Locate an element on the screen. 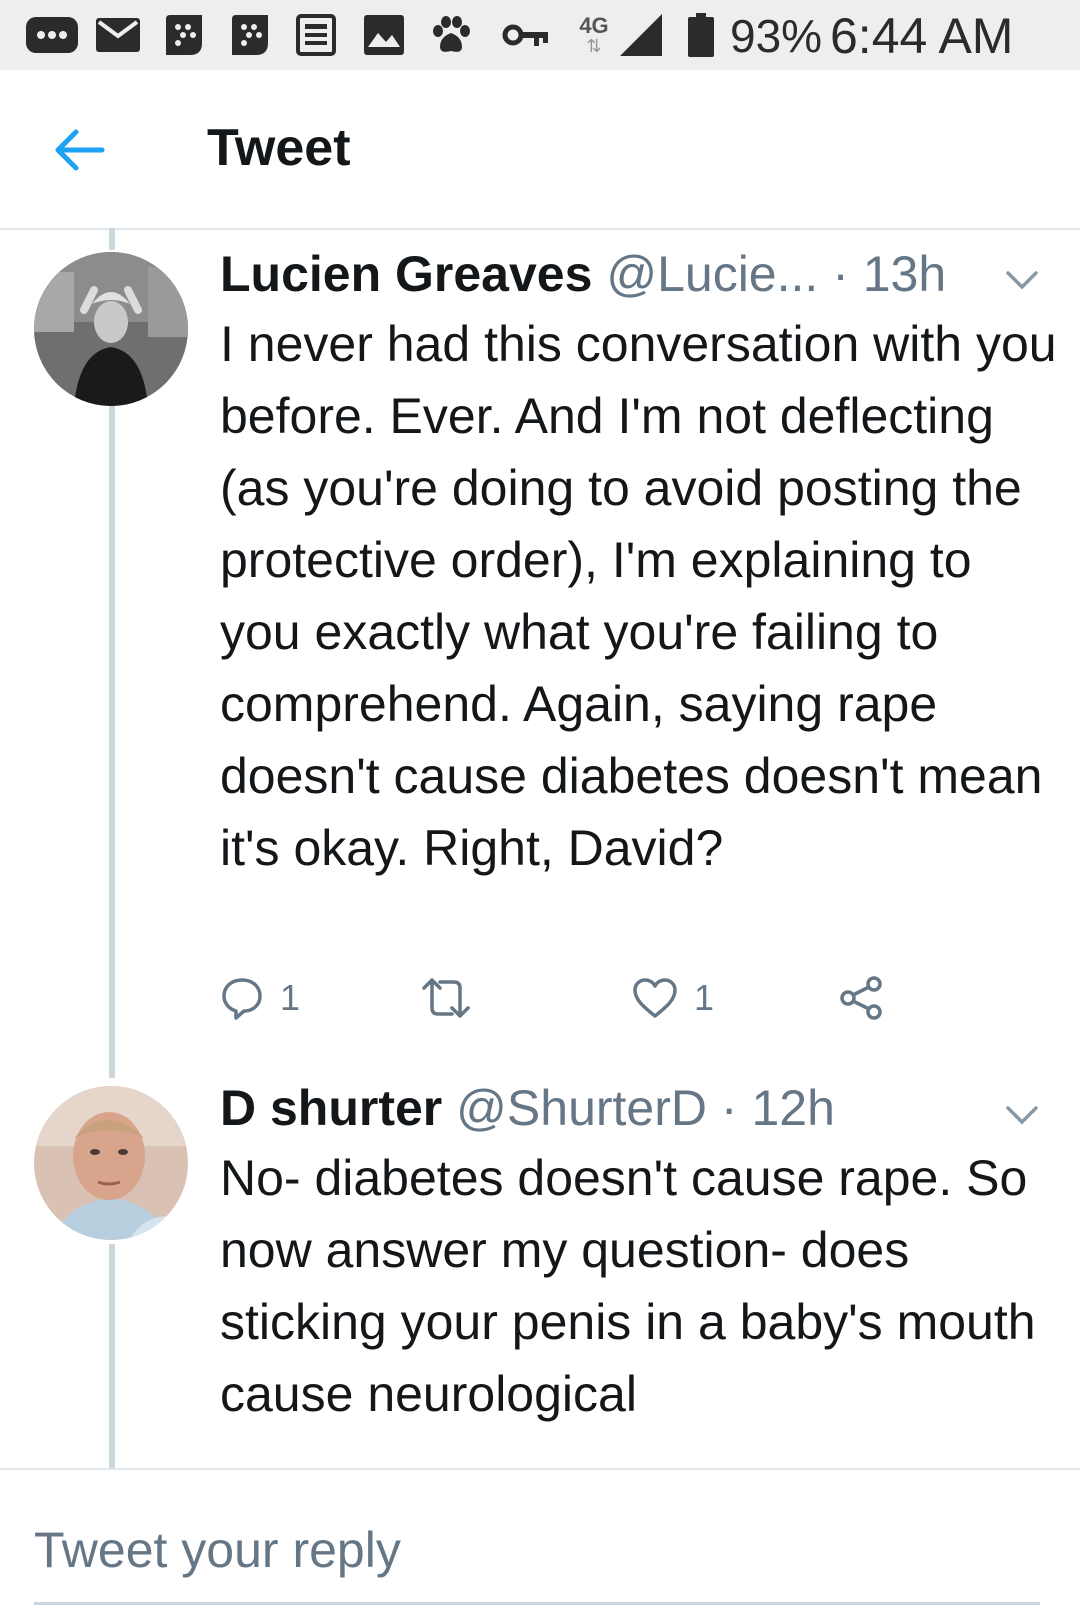 The width and height of the screenshot is (1080, 1622). app-header: Tweet is located at coordinates (540, 150).